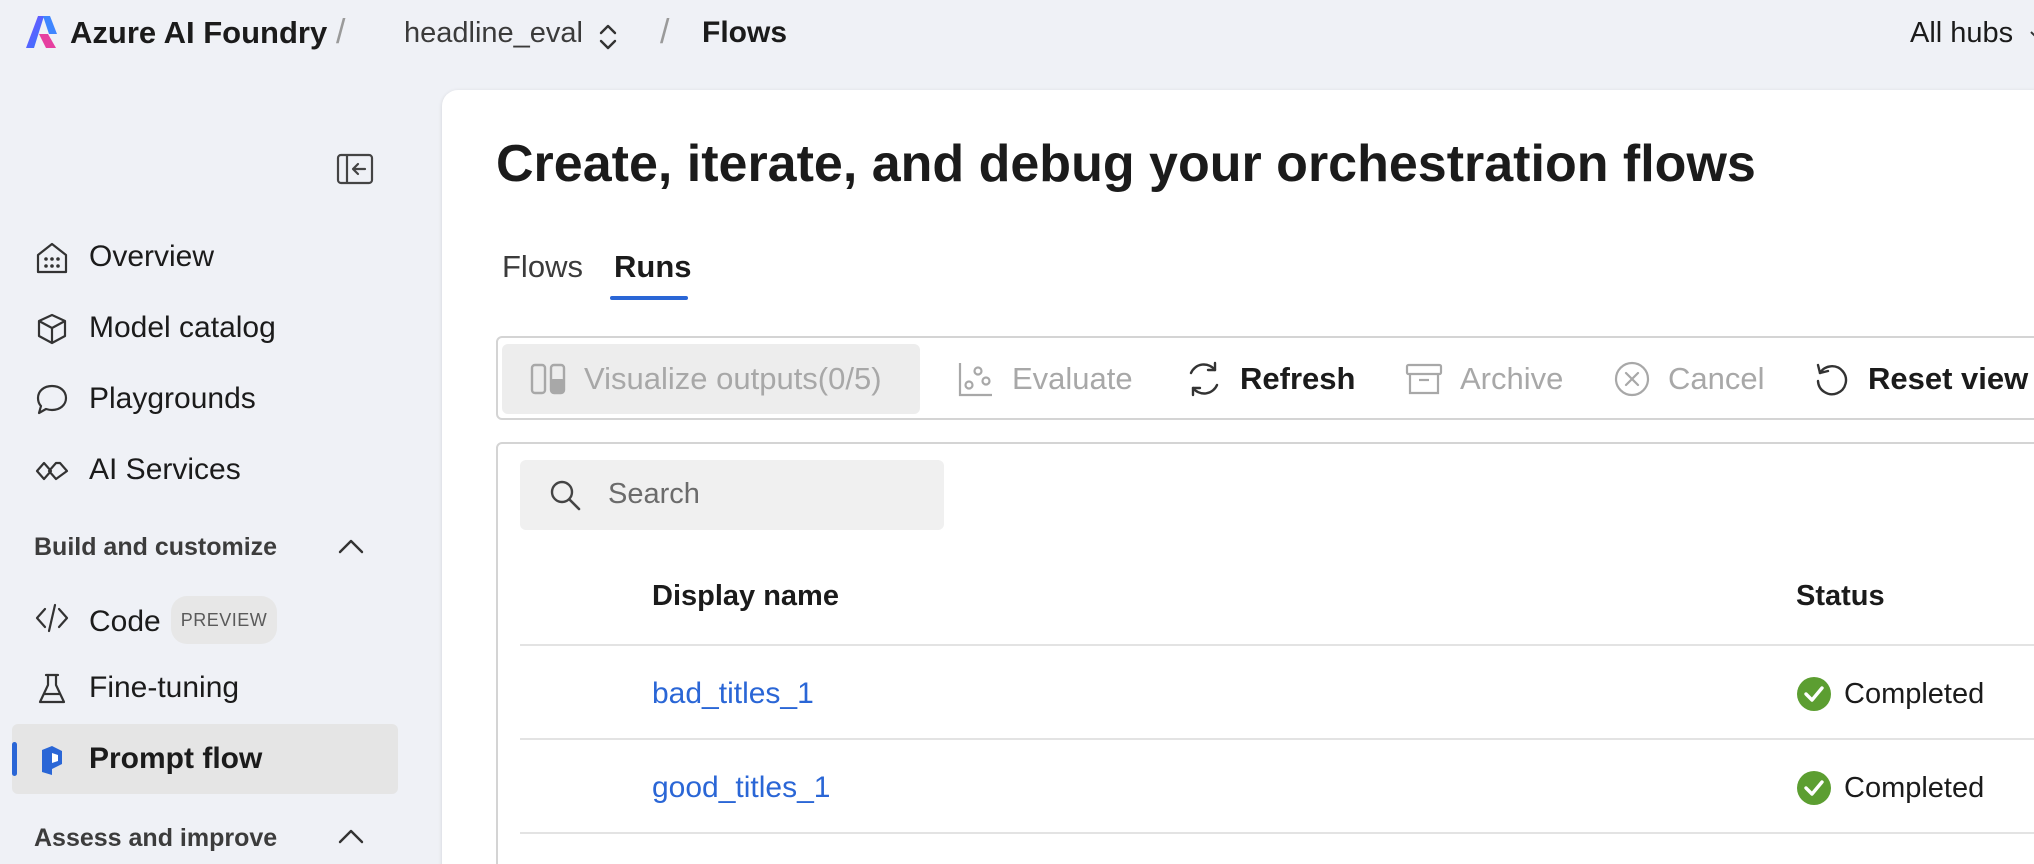 The width and height of the screenshot is (2034, 864). Describe the element at coordinates (1832, 379) in the screenshot. I see `reset-icon` at that location.